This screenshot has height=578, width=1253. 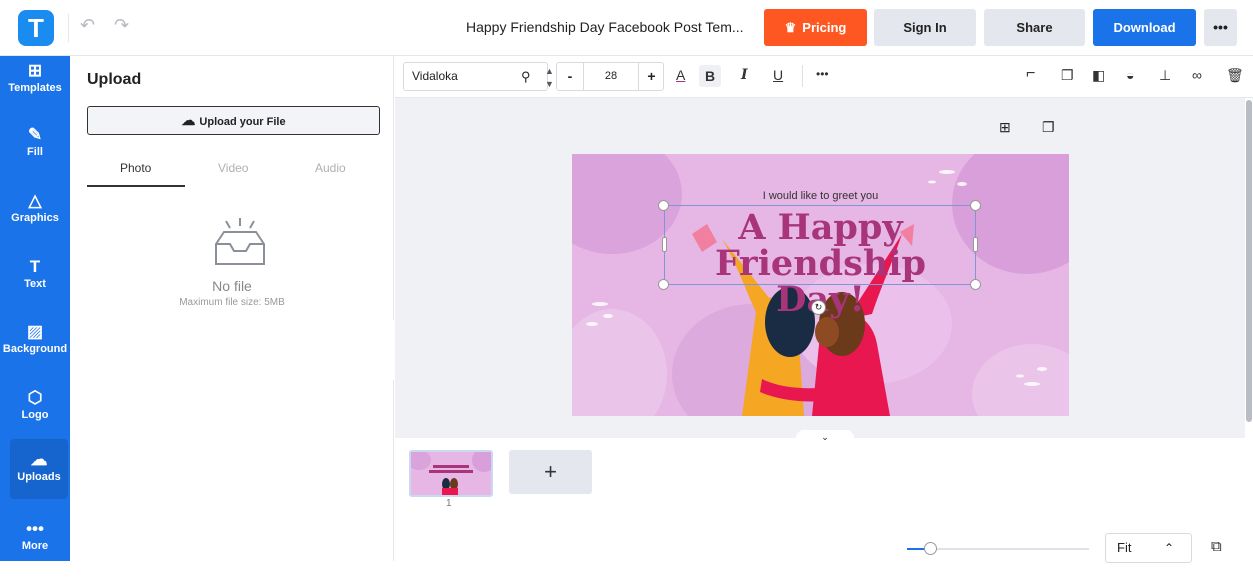 I want to click on sidebar-item-text: T Text, so click(x=35, y=286).